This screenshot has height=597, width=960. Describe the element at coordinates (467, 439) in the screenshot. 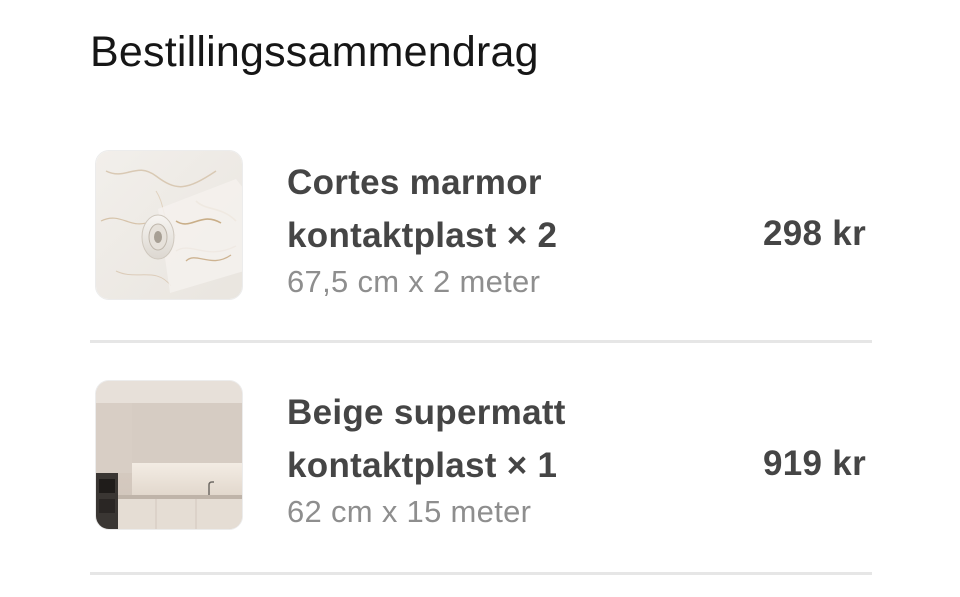

I see `product-name: Beige supermatt kontaktplast × 1` at that location.